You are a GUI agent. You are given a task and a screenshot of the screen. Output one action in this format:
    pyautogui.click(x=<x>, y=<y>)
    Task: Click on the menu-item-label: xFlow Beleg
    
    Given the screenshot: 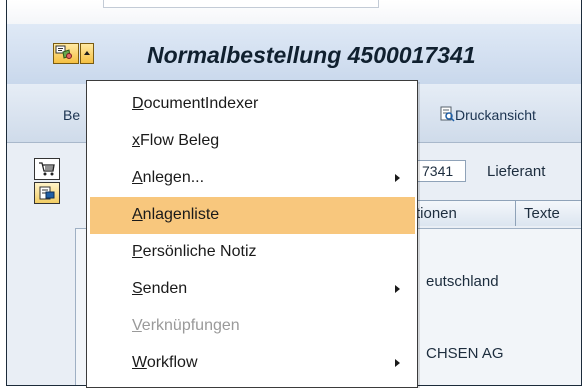 What is the action you would take?
    pyautogui.click(x=176, y=140)
    